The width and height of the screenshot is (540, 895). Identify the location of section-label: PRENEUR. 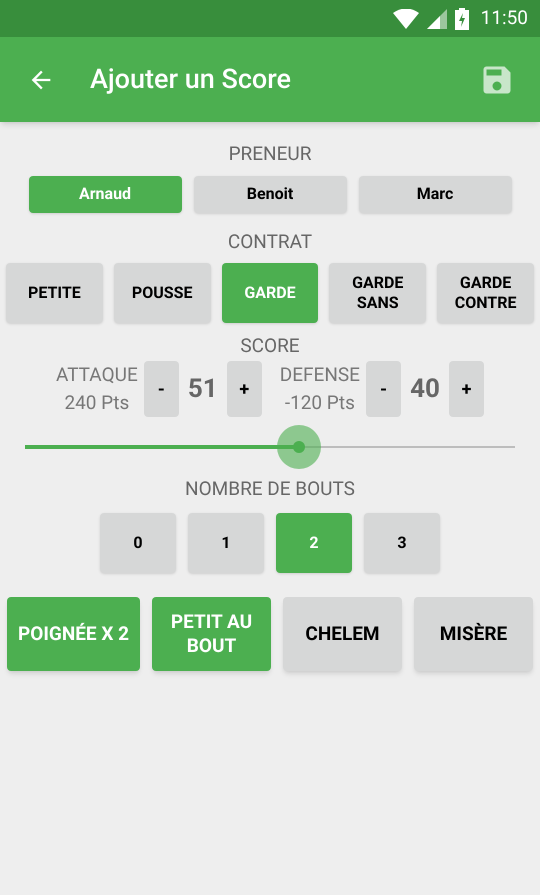
(270, 154).